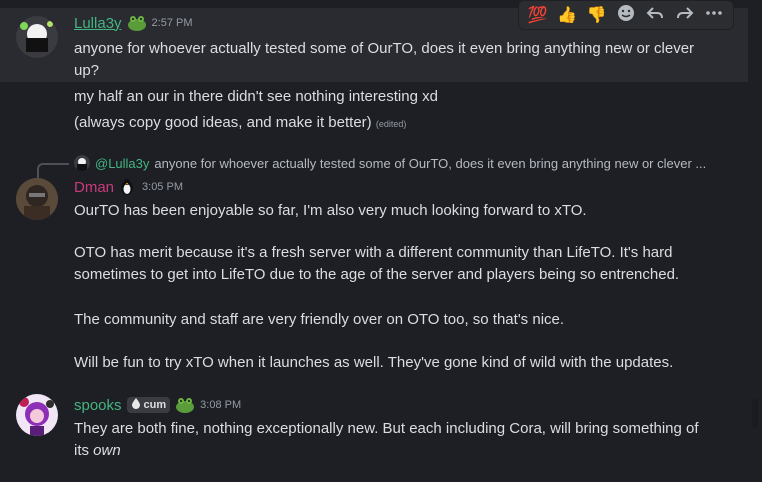  Describe the element at coordinates (87, 70) in the screenshot. I see `message-text: up?` at that location.